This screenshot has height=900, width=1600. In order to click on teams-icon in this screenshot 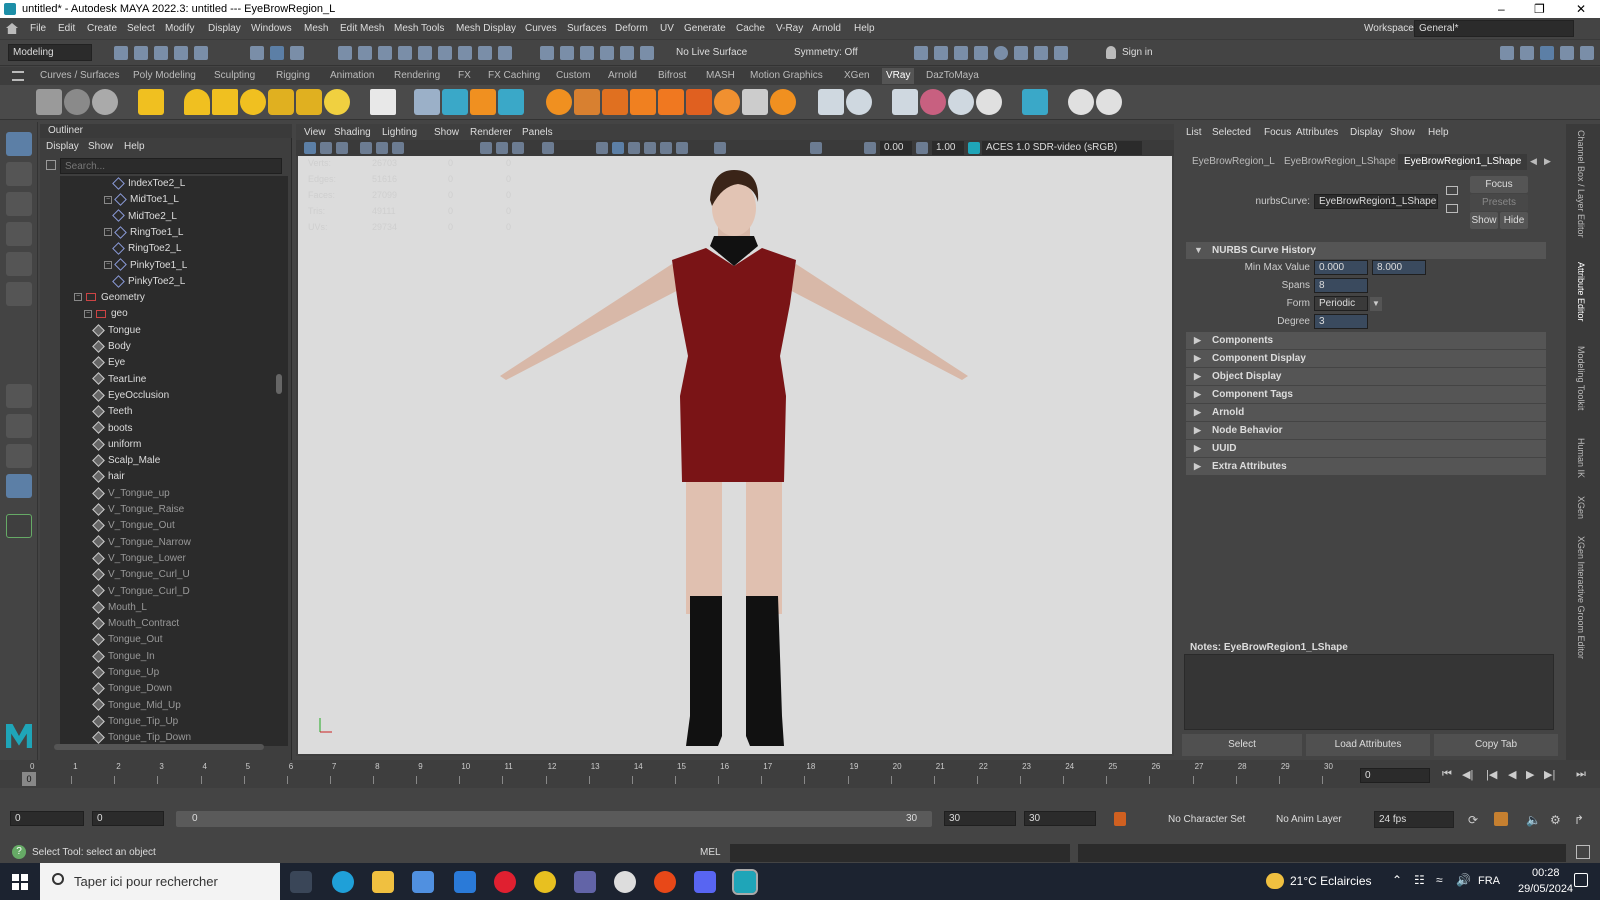, I will do `click(585, 882)`.